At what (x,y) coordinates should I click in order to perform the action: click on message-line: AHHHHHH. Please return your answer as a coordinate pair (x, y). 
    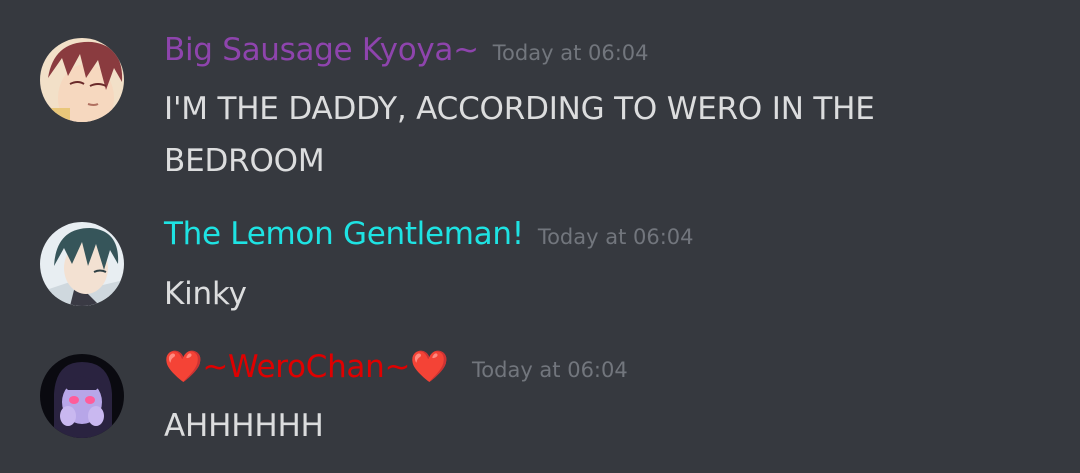
    Looking at the image, I should click on (244, 426).